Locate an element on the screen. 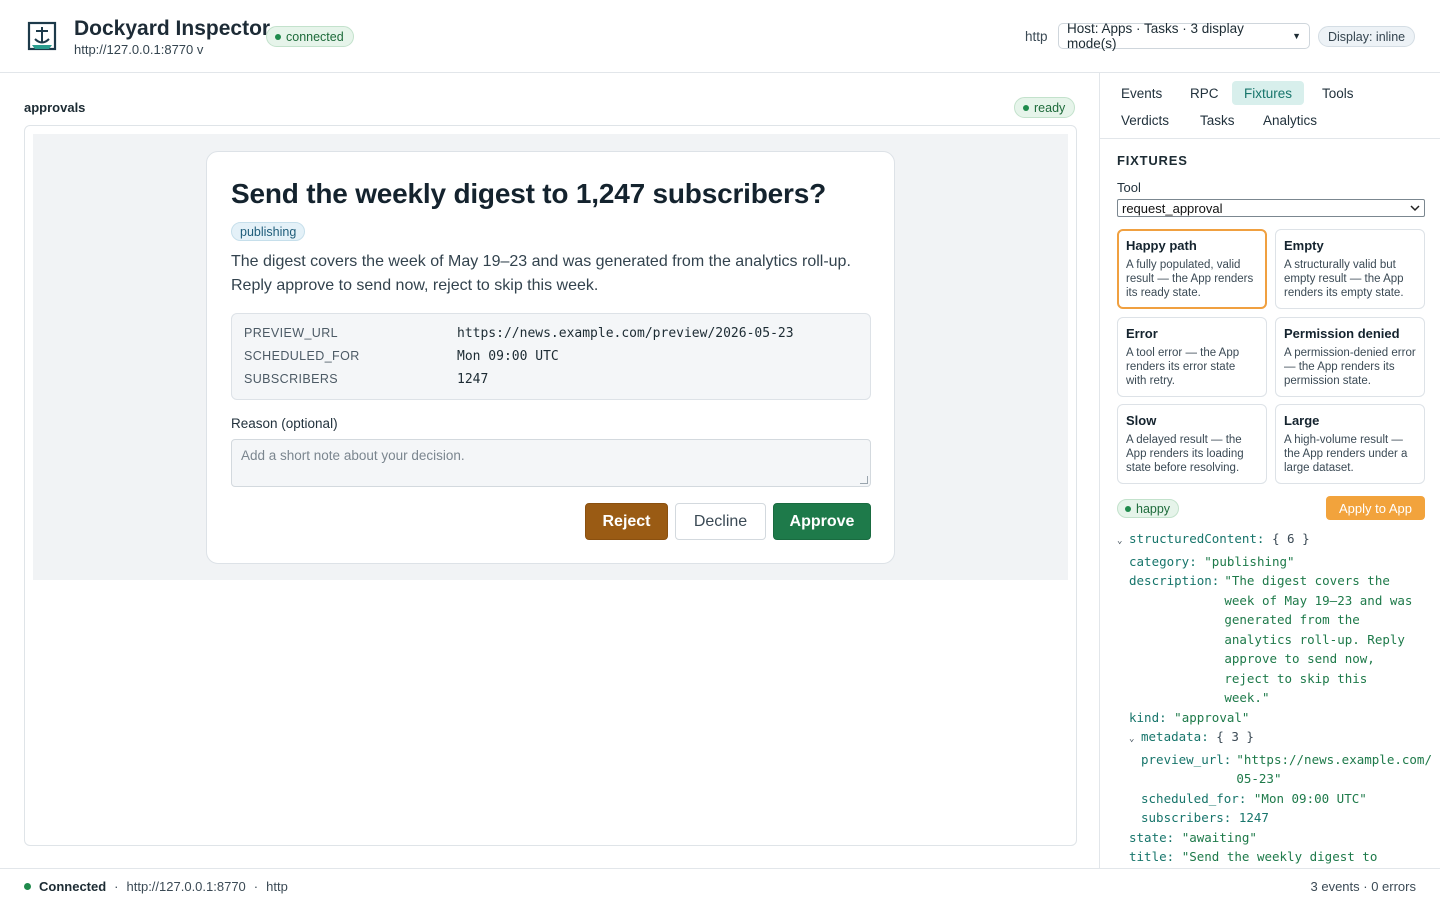 The height and width of the screenshot is (900, 1440). reason-label: Reason (optional) is located at coordinates (284, 423).